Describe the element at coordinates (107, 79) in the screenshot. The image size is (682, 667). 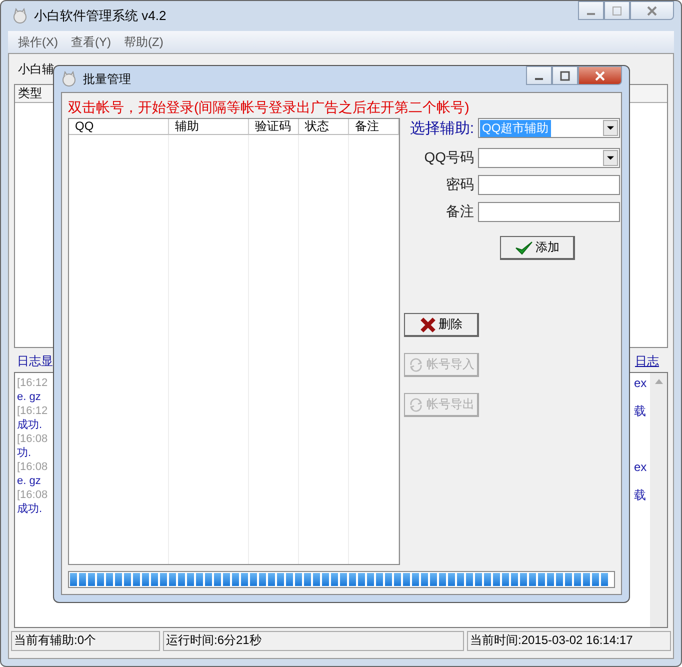
I see `dialog-title: 批量管理` at that location.